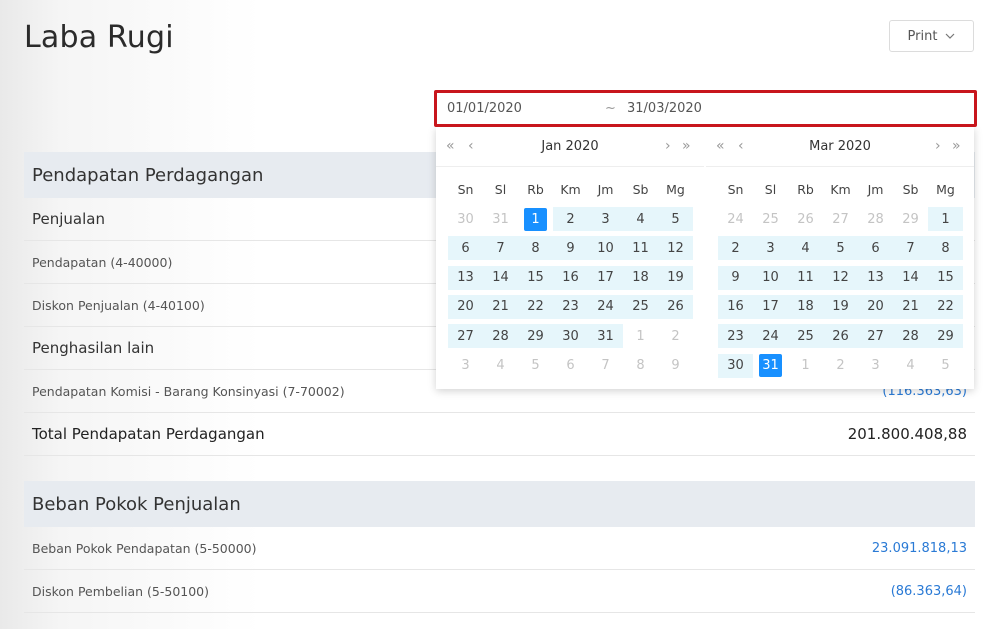  I want to click on calendar-day-selected: 1, so click(535, 219).